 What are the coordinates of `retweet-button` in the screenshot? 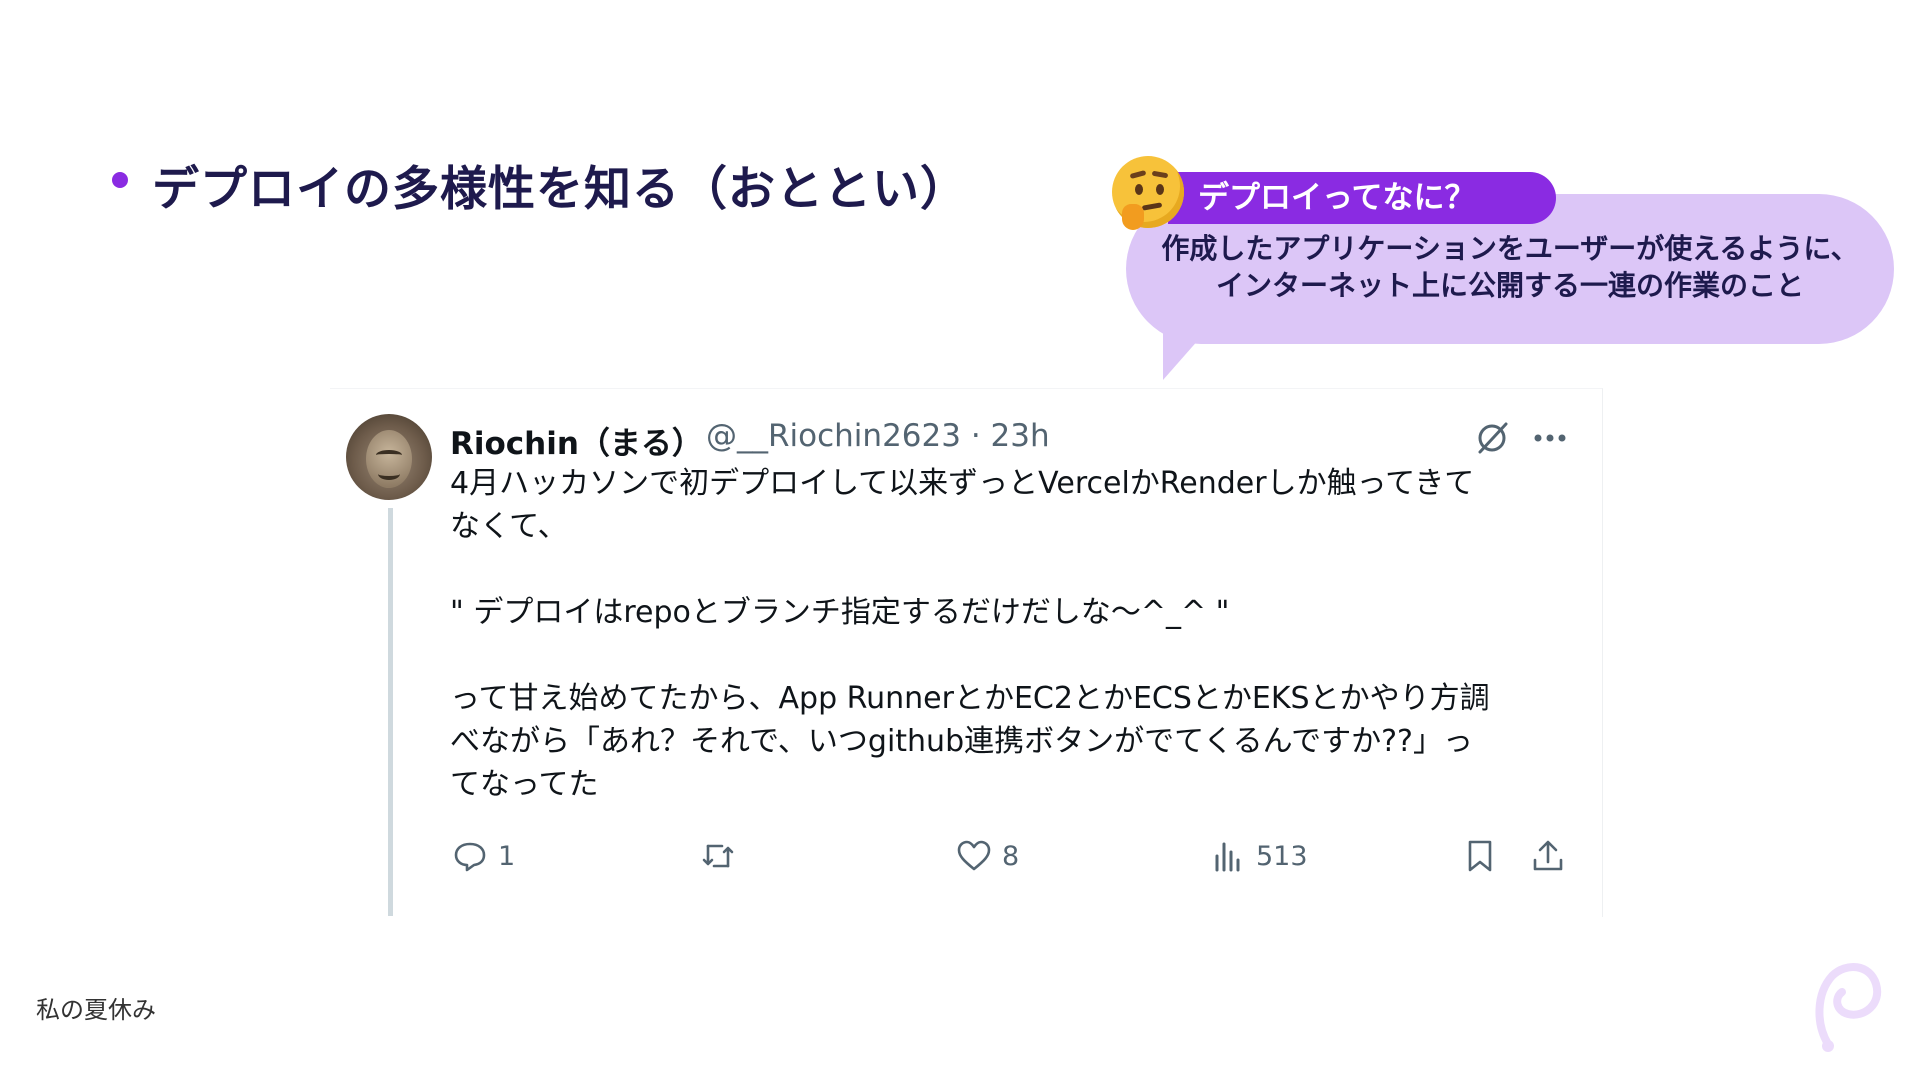 It's located at (718, 856).